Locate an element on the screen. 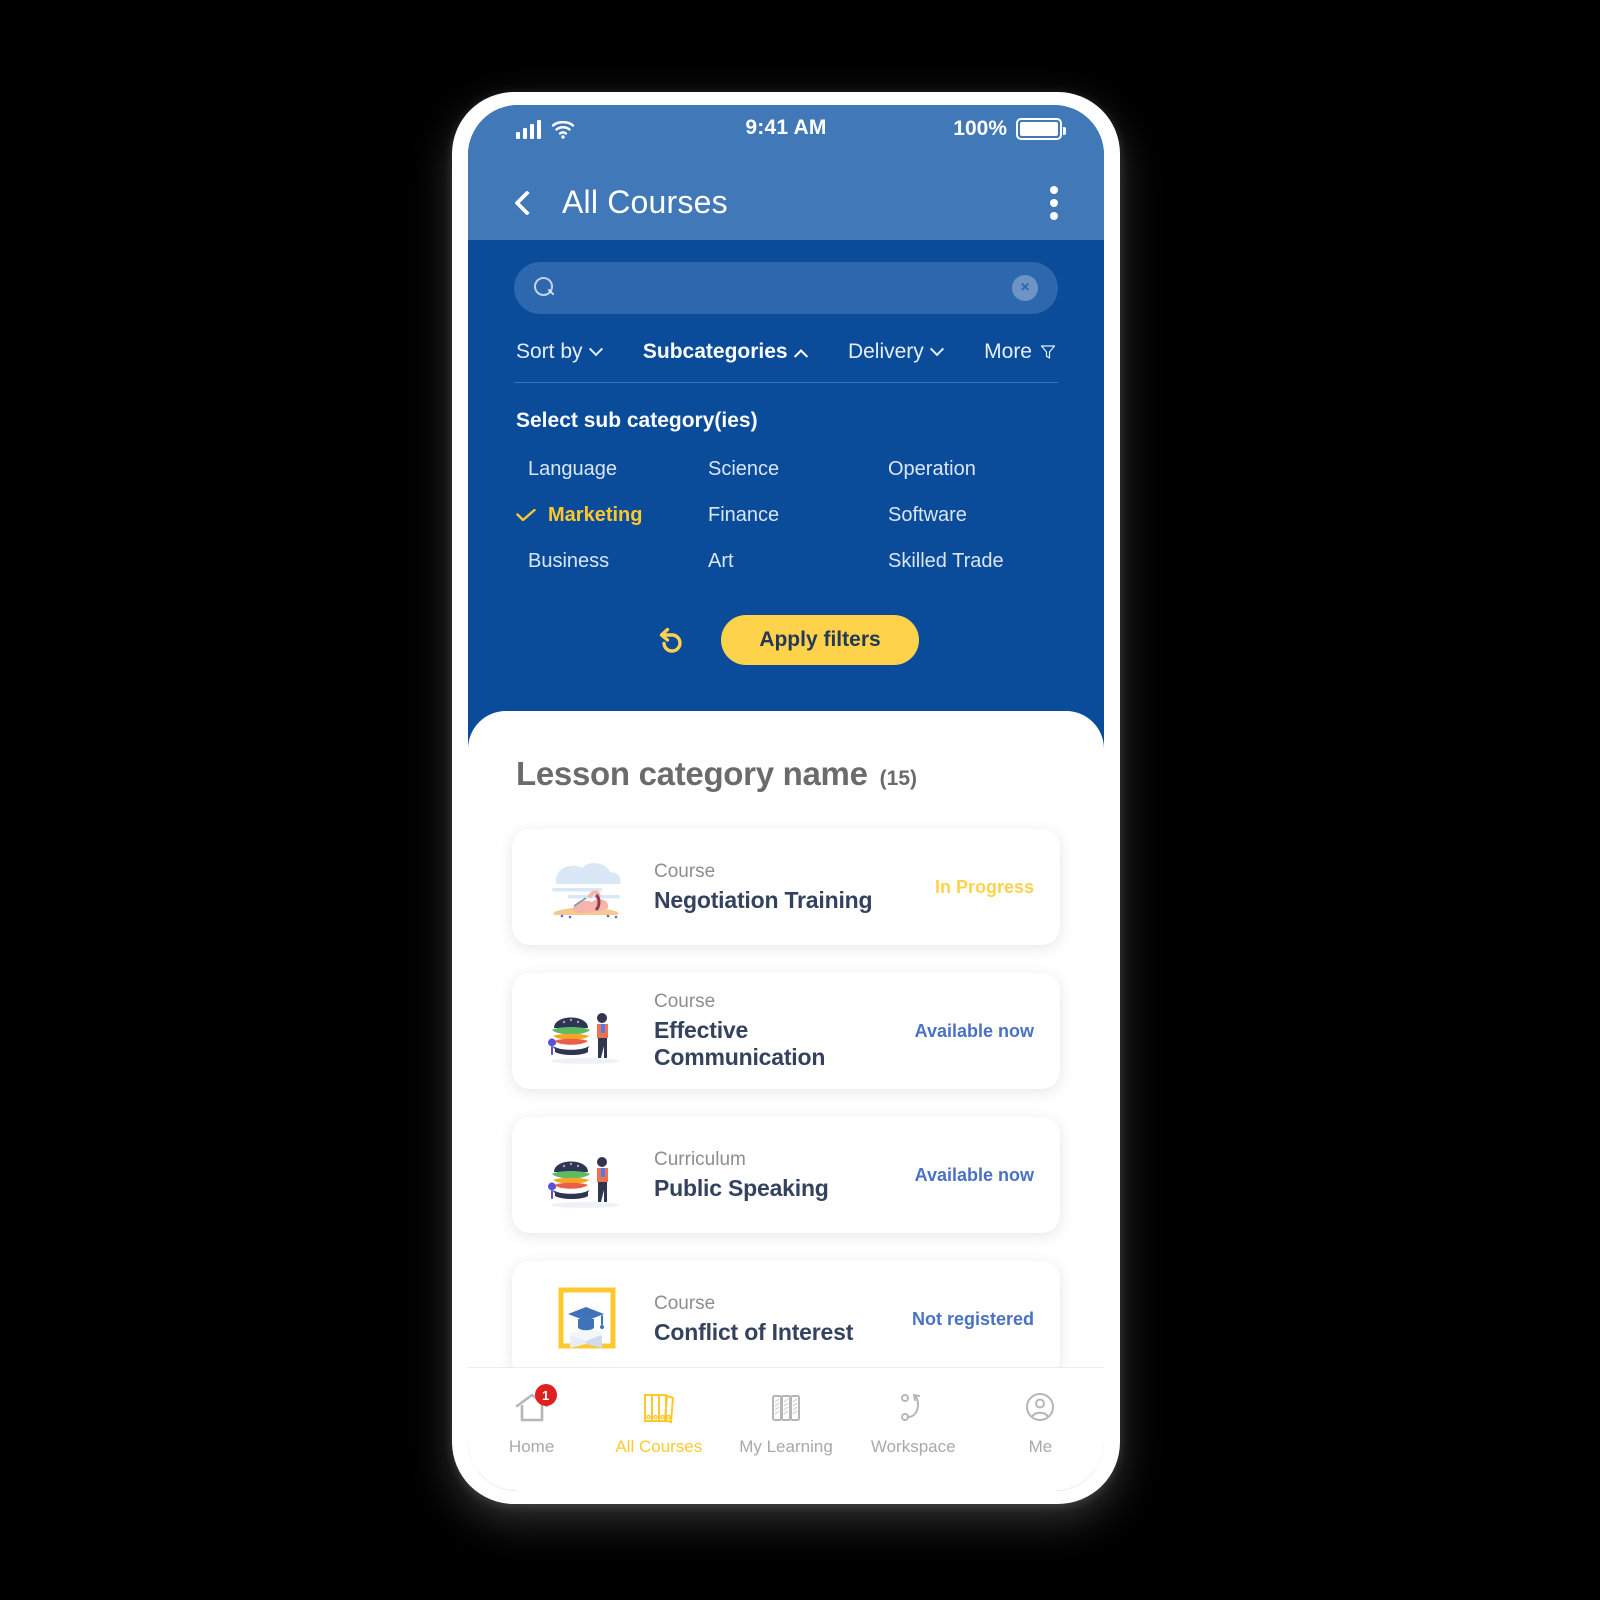 The image size is (1600, 1600). filter-tab-label: Delivery is located at coordinates (885, 351).